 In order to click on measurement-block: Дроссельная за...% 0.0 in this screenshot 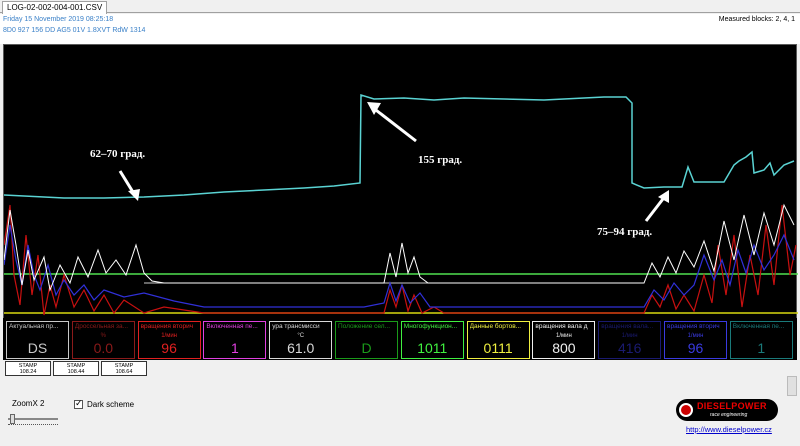, I will do `click(103, 340)`.